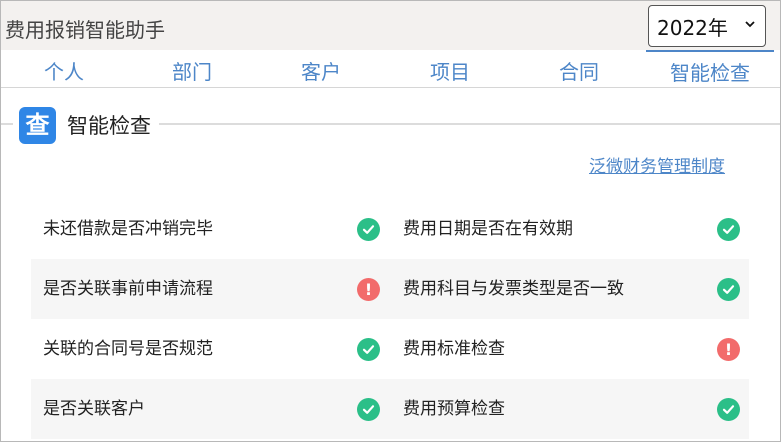 This screenshot has height=442, width=781. I want to click on check-item: 费用日期是否在有效期, so click(570, 229).